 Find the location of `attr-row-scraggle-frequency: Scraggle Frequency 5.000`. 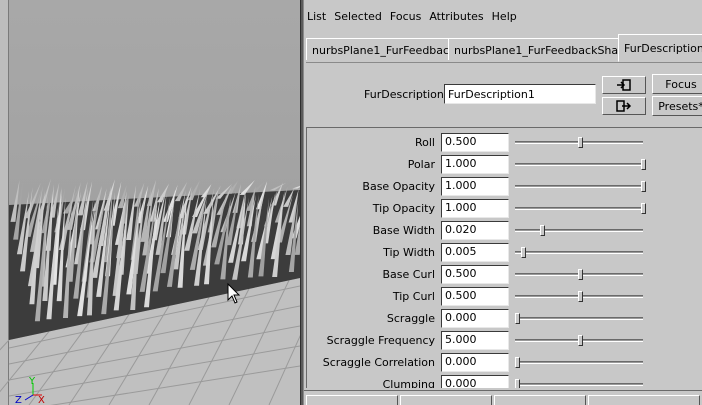

attr-row-scraggle-frequency: Scraggle Frequency 5.000 is located at coordinates (504, 341).